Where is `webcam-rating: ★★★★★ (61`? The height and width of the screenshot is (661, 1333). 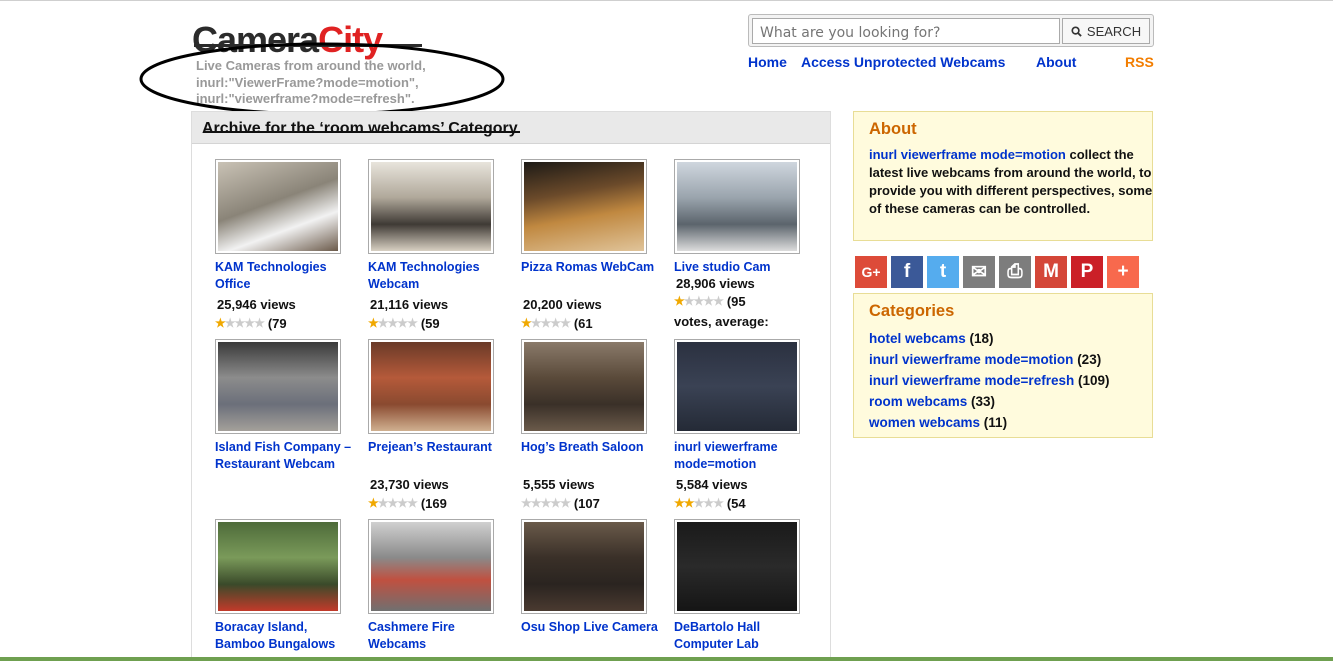 webcam-rating: ★★★★★ (61 is located at coordinates (557, 323).